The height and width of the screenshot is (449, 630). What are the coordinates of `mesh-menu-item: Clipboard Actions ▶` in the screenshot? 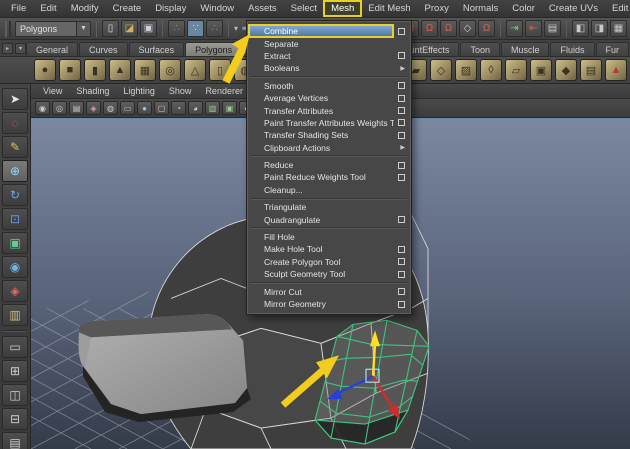 It's located at (329, 148).